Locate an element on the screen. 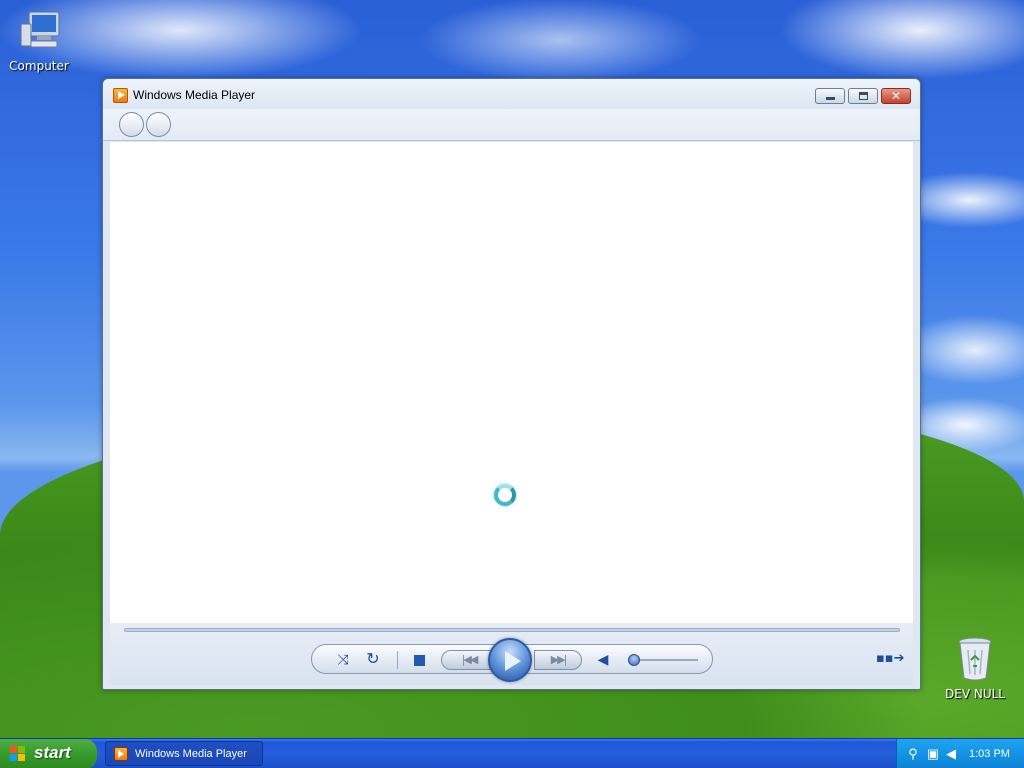  play-button is located at coordinates (510, 660).